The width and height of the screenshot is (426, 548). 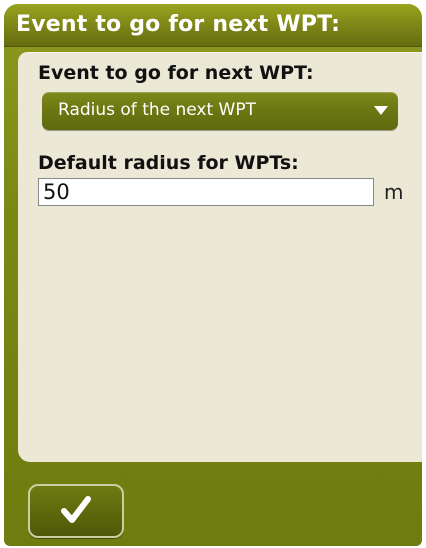 What do you see at coordinates (168, 163) in the screenshot?
I see `radius-label: Default radius for WPTs:` at bounding box center [168, 163].